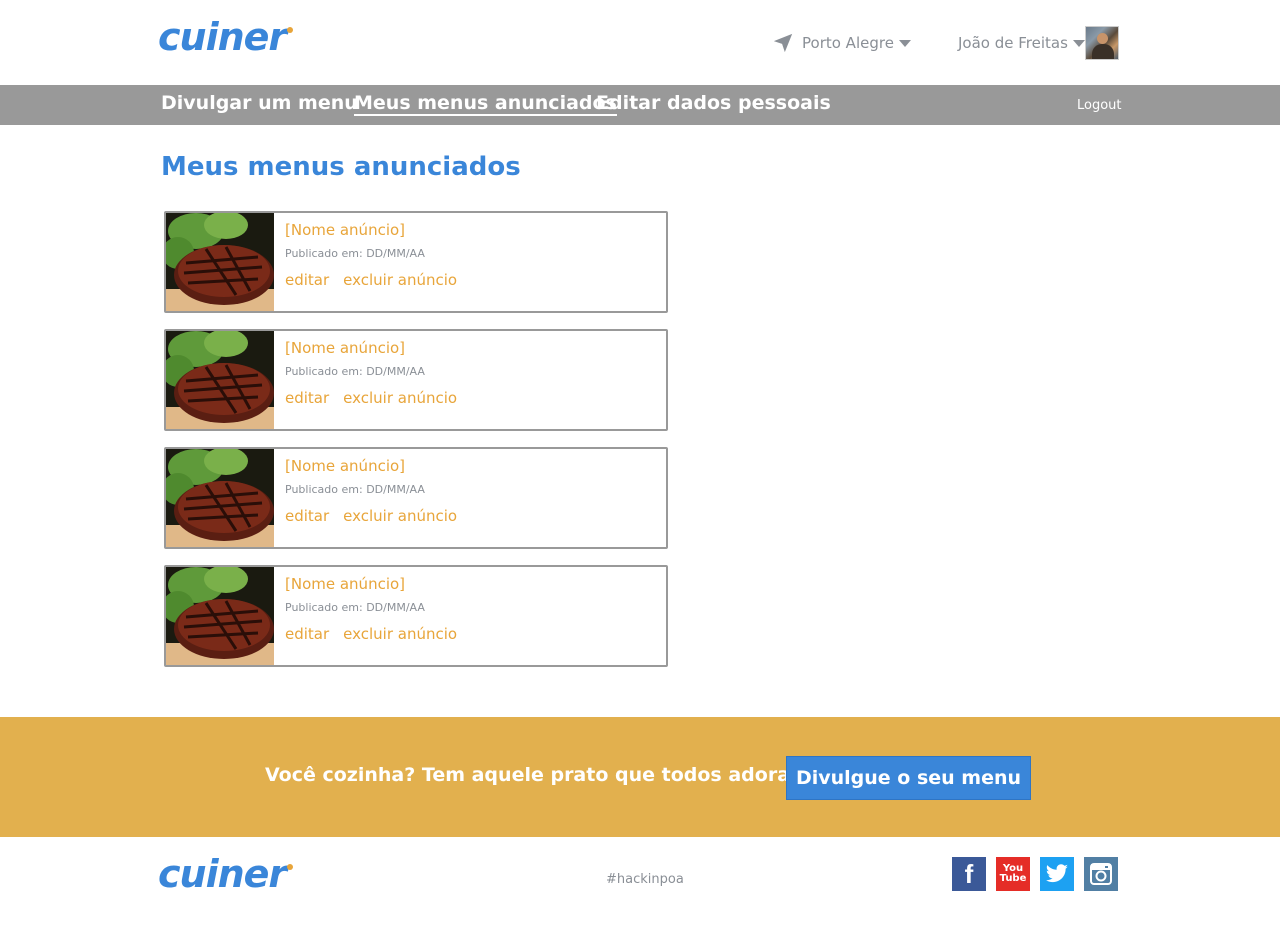 The height and width of the screenshot is (928, 1280). I want to click on location-arrow-icon, so click(783, 43).